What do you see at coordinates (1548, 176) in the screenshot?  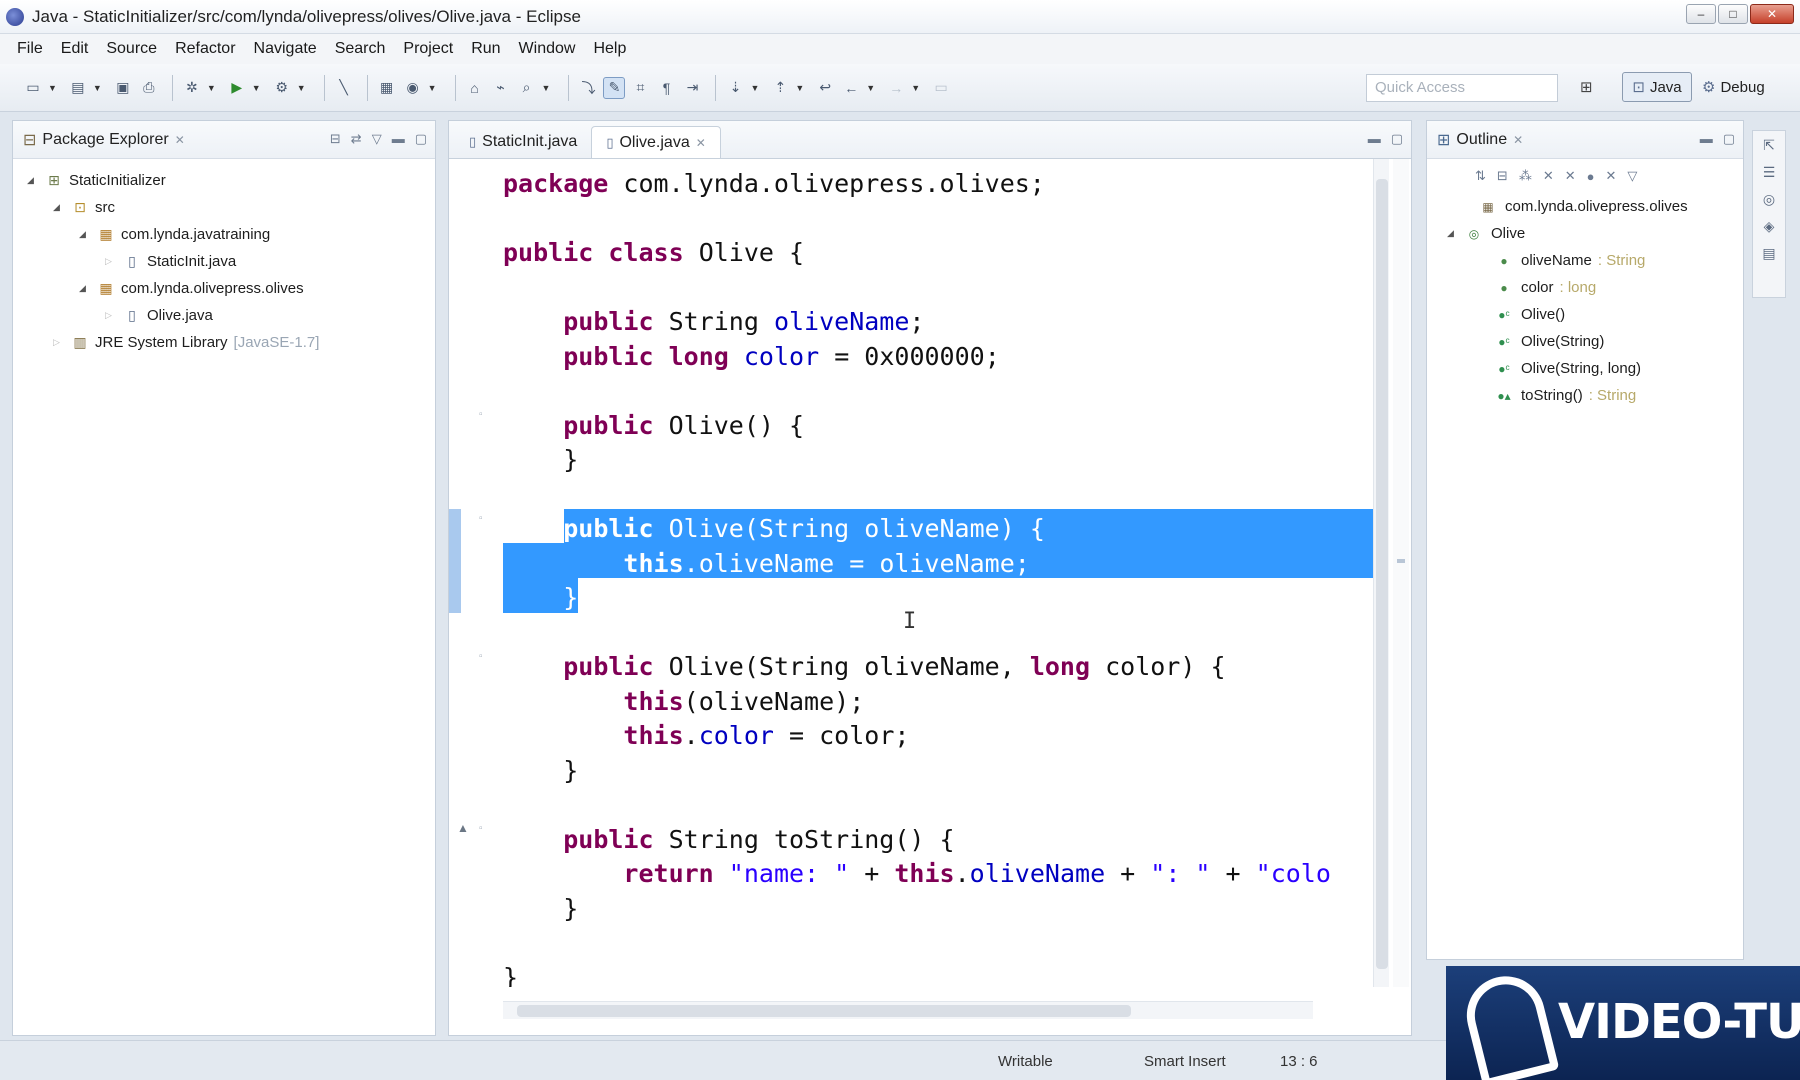 I see `hide-static-icon: ✕` at bounding box center [1548, 176].